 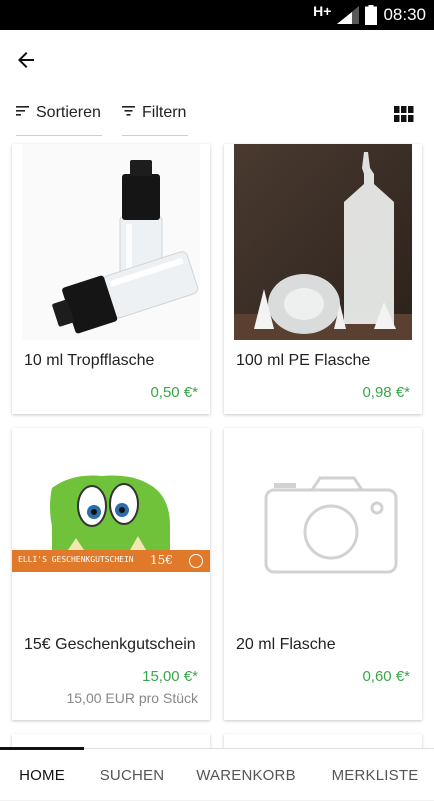 What do you see at coordinates (322, 11) in the screenshot?
I see `network-type: H+` at bounding box center [322, 11].